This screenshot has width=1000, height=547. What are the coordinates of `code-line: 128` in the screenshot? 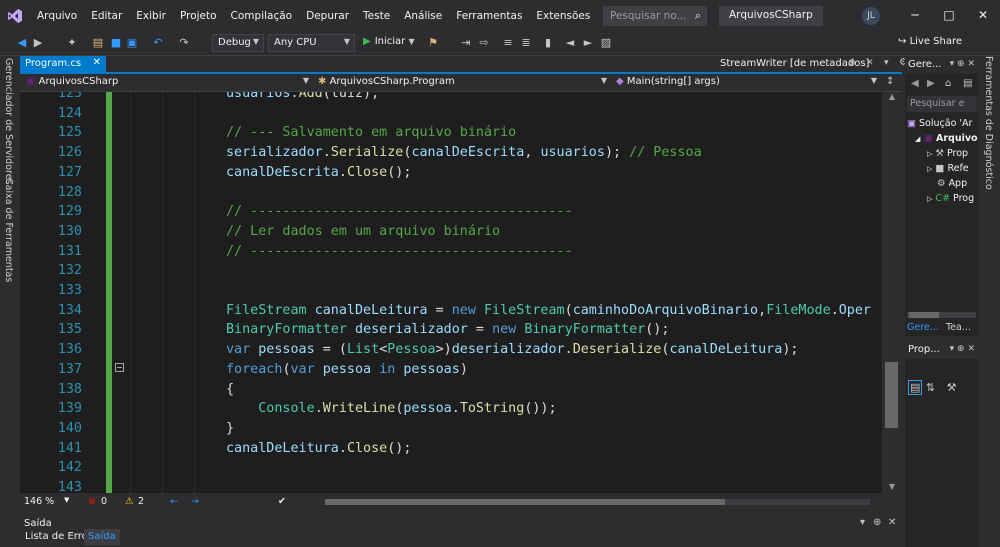 It's located at (451, 193).